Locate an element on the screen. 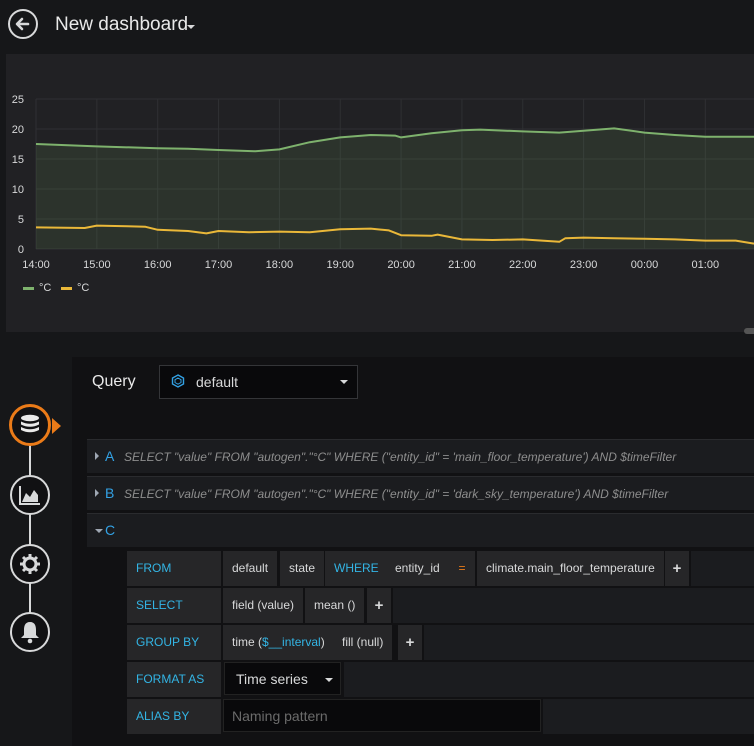 The height and width of the screenshot is (746, 754). database-icon is located at coordinates (30, 423).